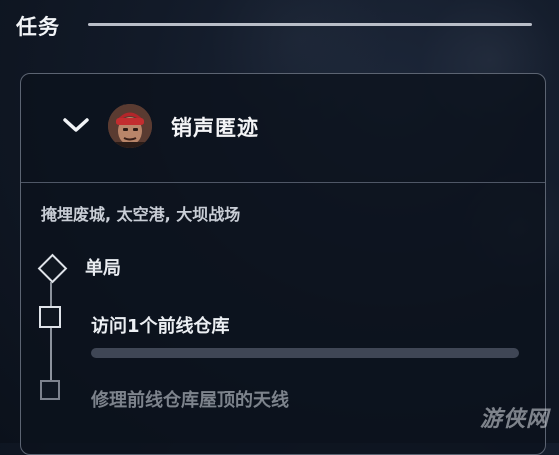 The image size is (559, 455). I want to click on step-1-progress-bar, so click(305, 353).